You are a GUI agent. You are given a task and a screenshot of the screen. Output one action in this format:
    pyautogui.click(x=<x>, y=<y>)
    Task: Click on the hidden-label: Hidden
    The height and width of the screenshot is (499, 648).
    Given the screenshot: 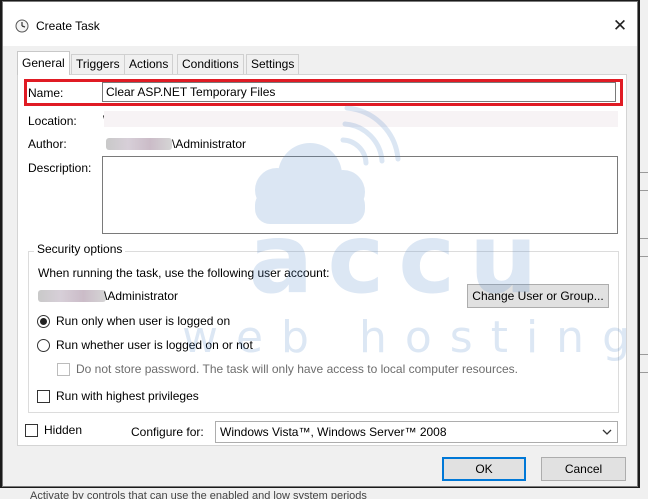 What is the action you would take?
    pyautogui.click(x=63, y=430)
    